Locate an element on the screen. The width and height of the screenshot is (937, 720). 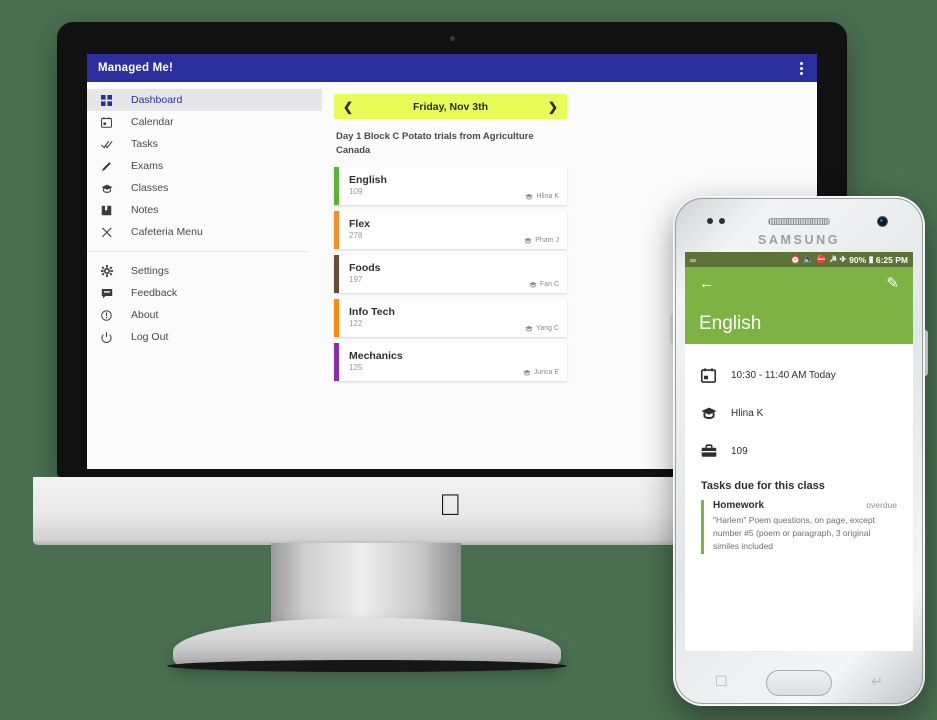
class-teacher: Fan C is located at coordinates (544, 284).